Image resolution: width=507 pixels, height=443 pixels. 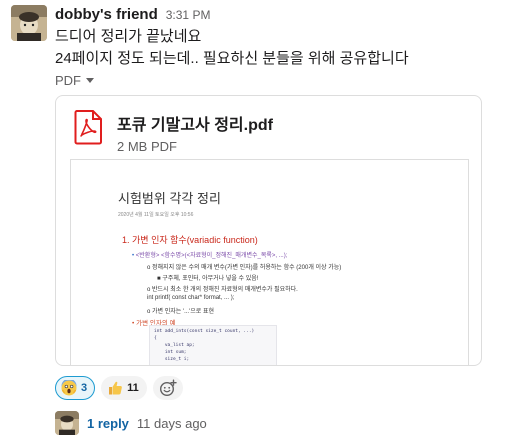 I want to click on add-reaction-button, so click(x=167, y=388).